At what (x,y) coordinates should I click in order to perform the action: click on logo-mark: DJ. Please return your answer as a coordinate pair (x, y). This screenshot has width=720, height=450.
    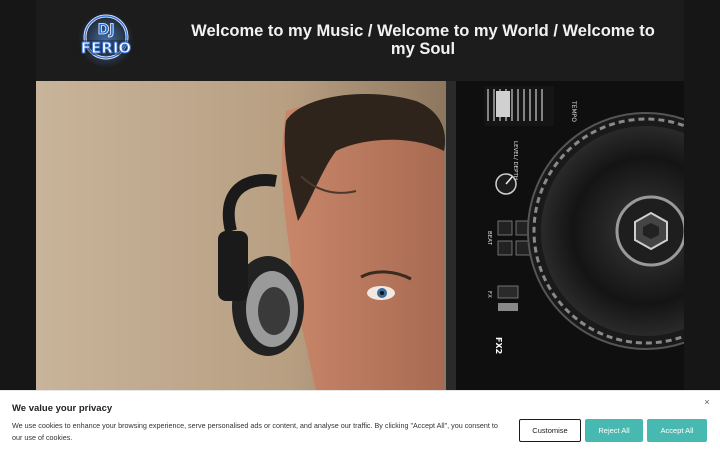
    Looking at the image, I should click on (106, 30).